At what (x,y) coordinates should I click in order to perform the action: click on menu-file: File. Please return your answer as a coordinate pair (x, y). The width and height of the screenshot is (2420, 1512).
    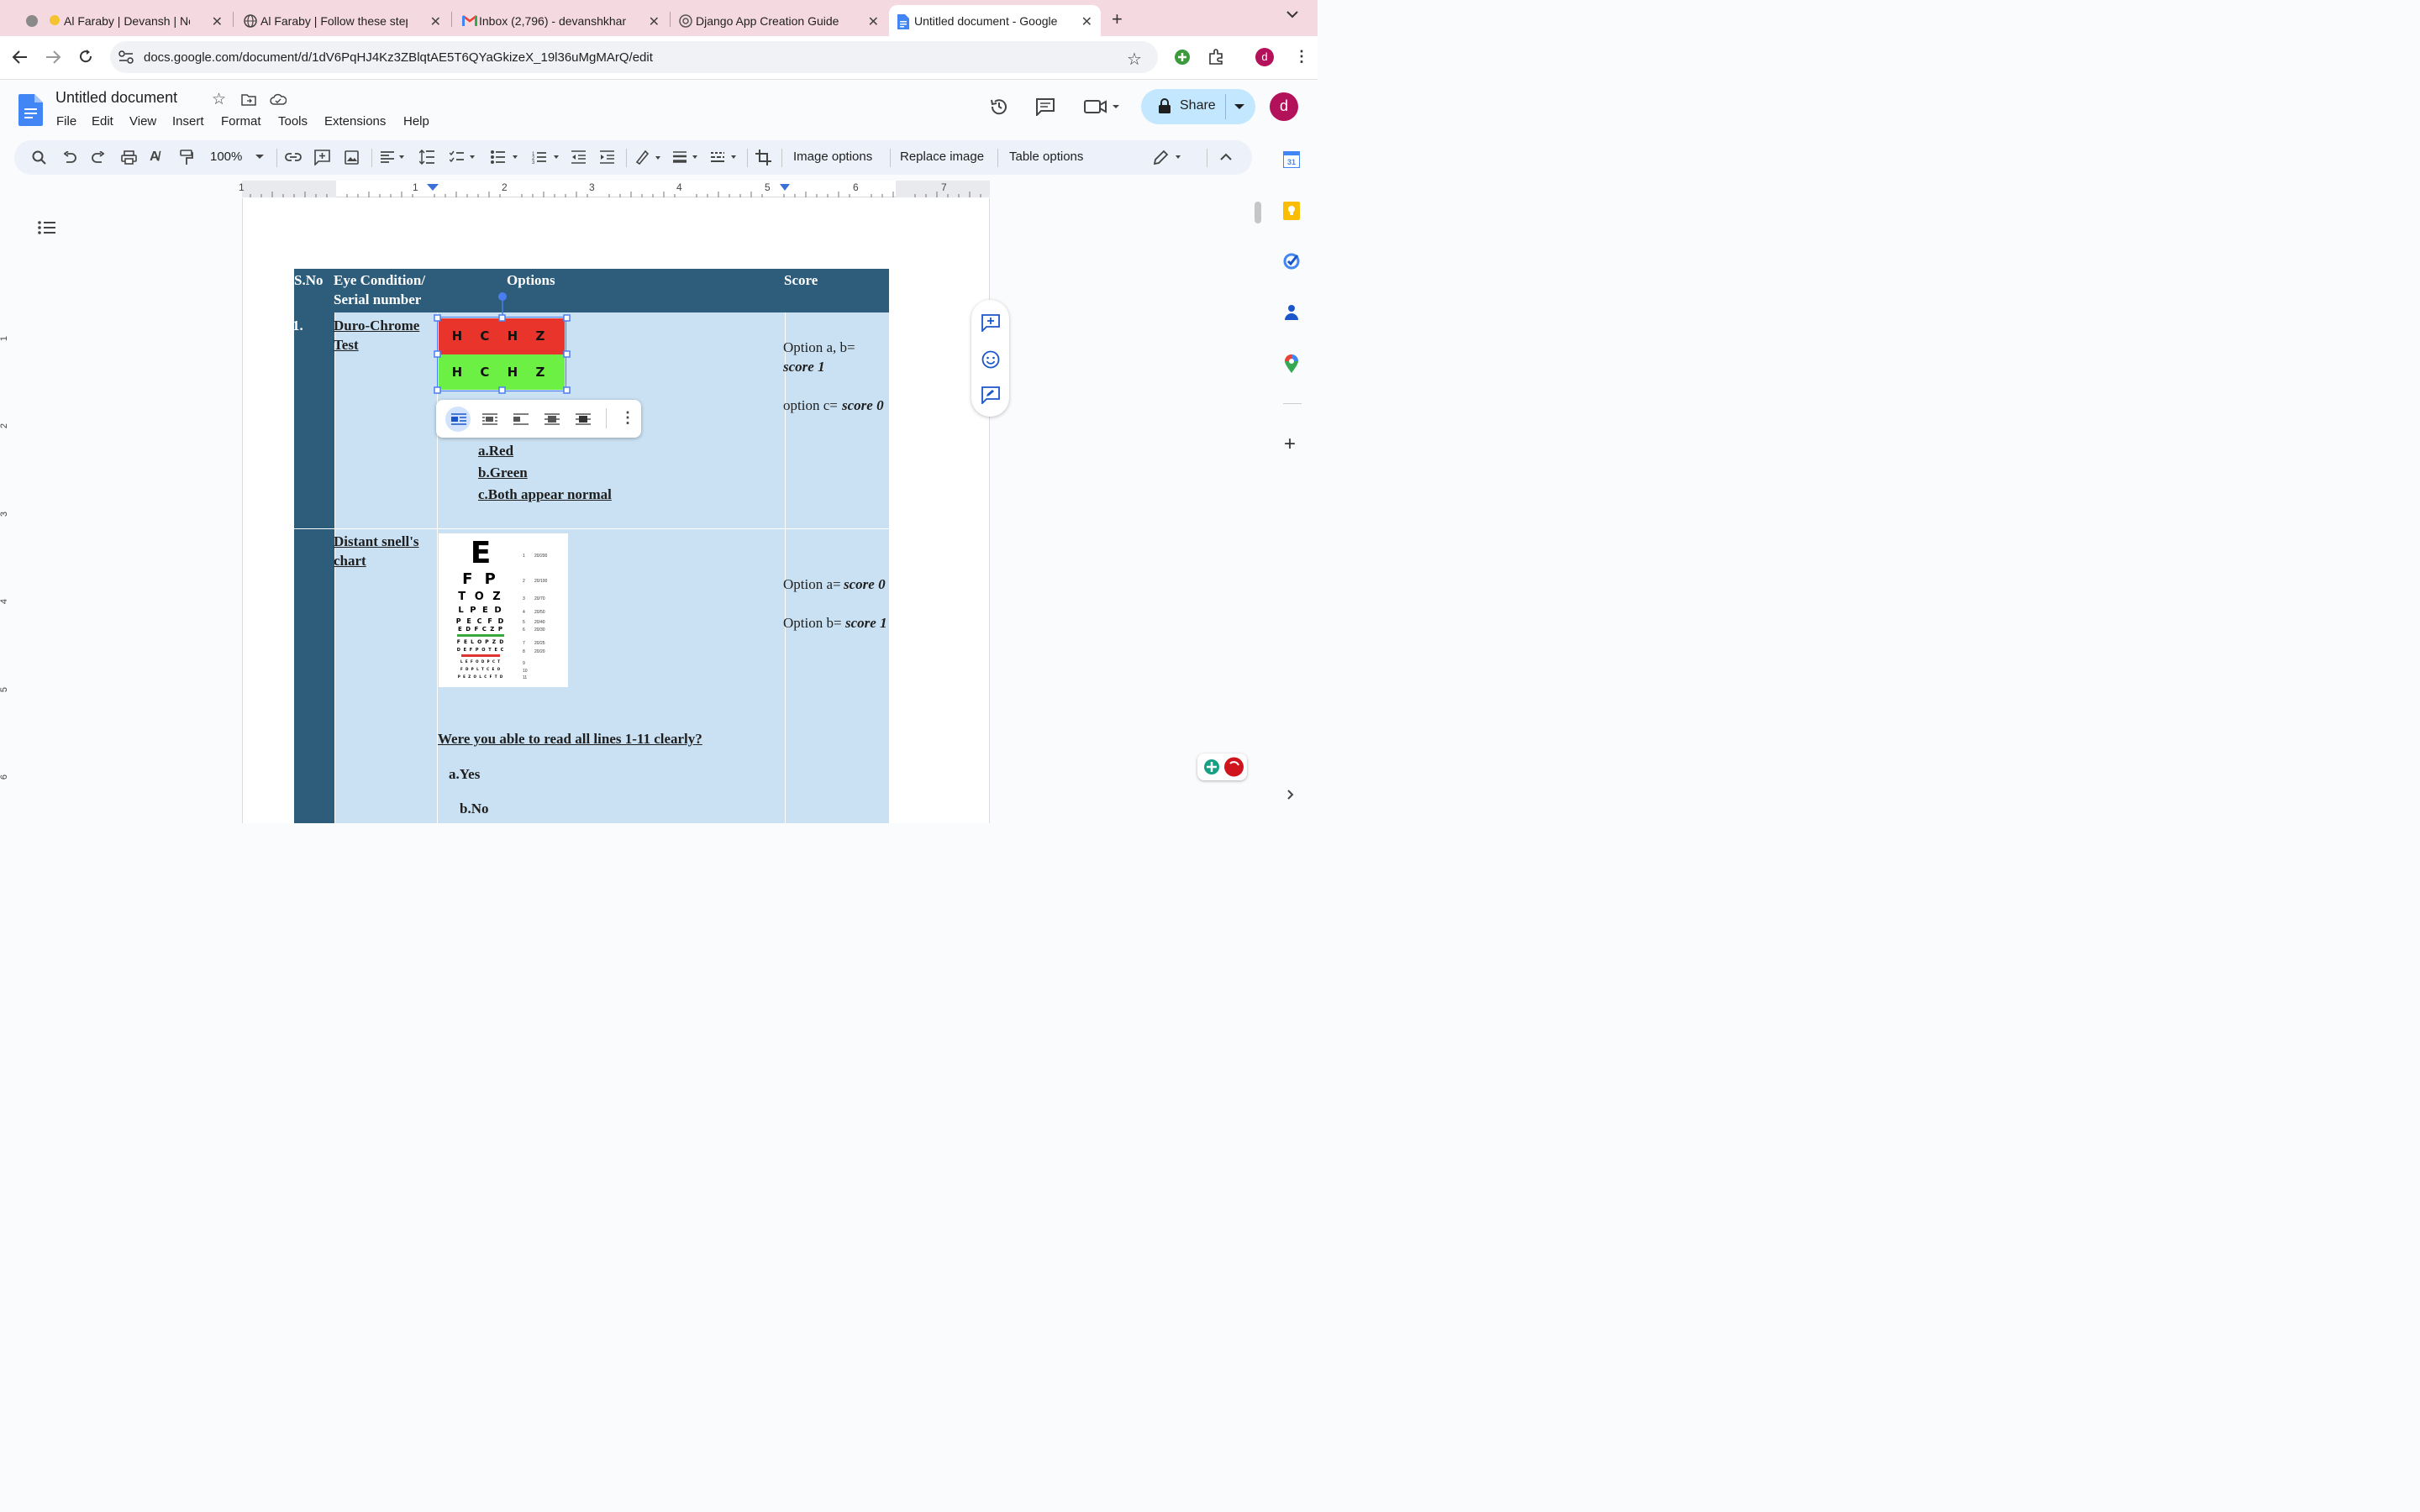
    Looking at the image, I should click on (66, 121).